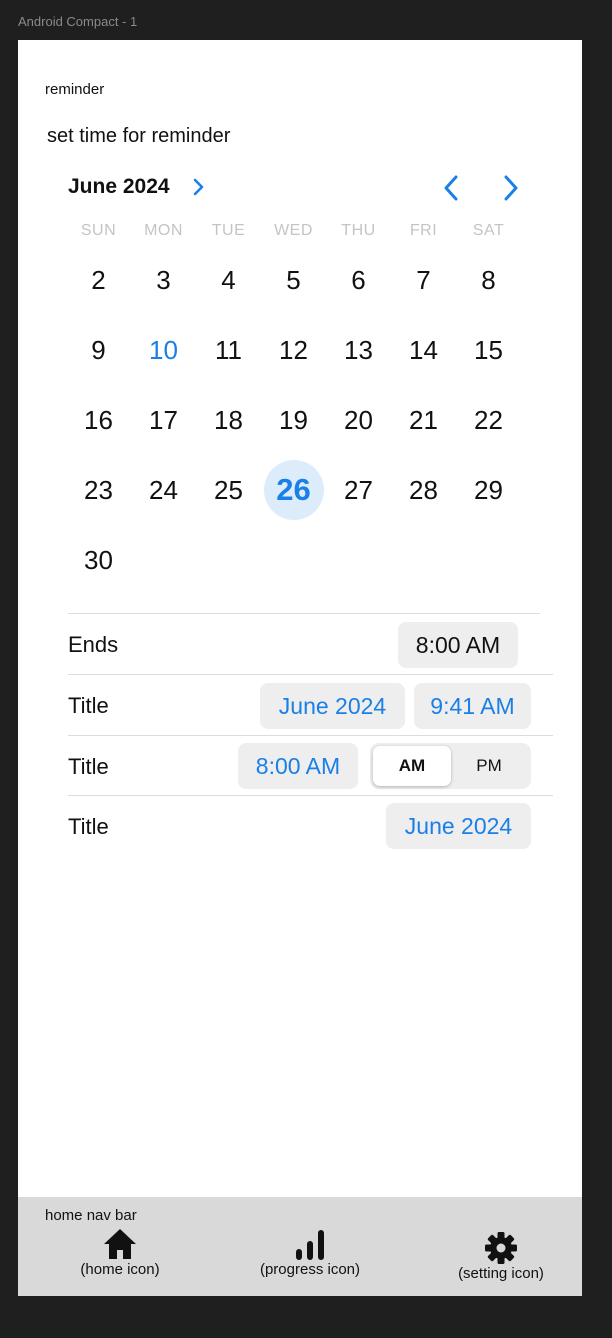  I want to click on bottom-nav-bar: home nav bar (home icon) (progress icon), so click(300, 1246).